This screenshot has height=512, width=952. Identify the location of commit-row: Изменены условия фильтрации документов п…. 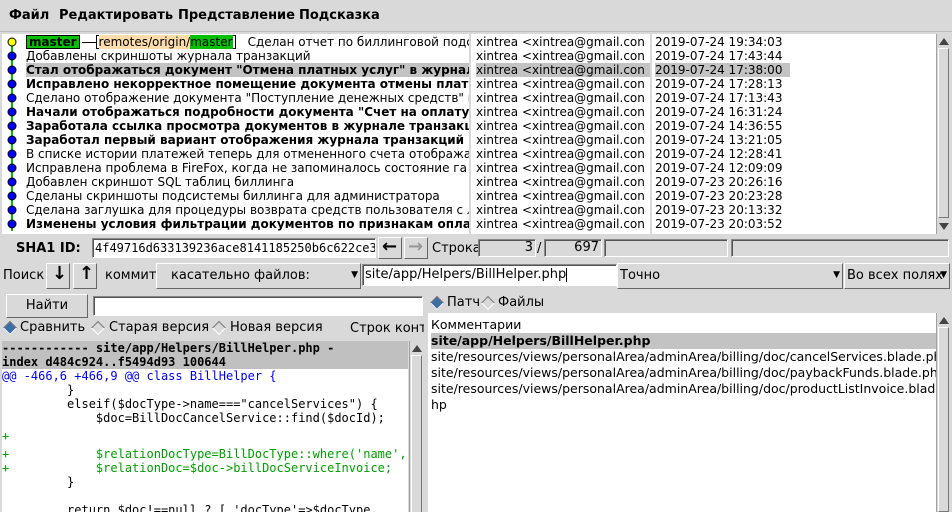
(247, 224).